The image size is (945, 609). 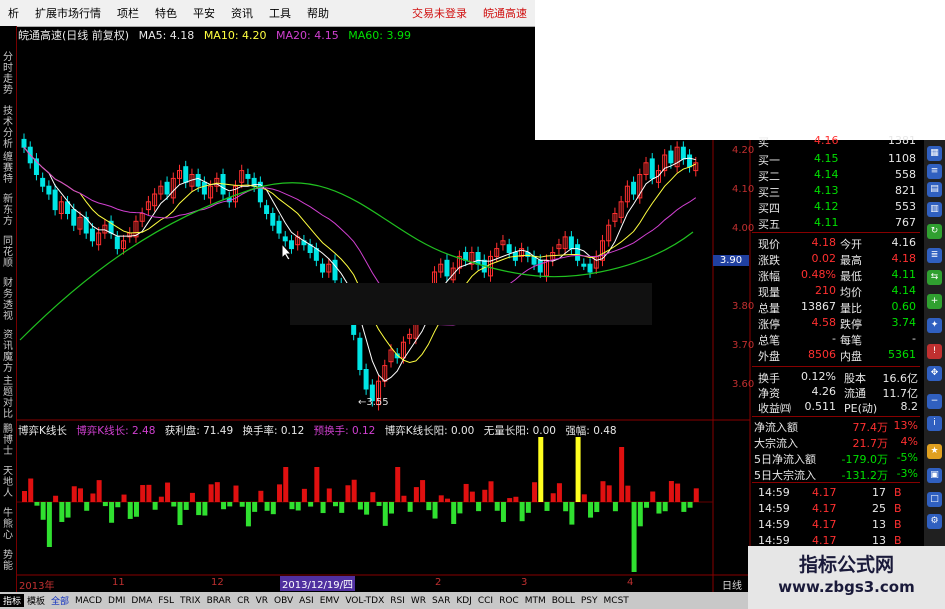 I want to click on login-status: 交易未登录, so click(x=439, y=13).